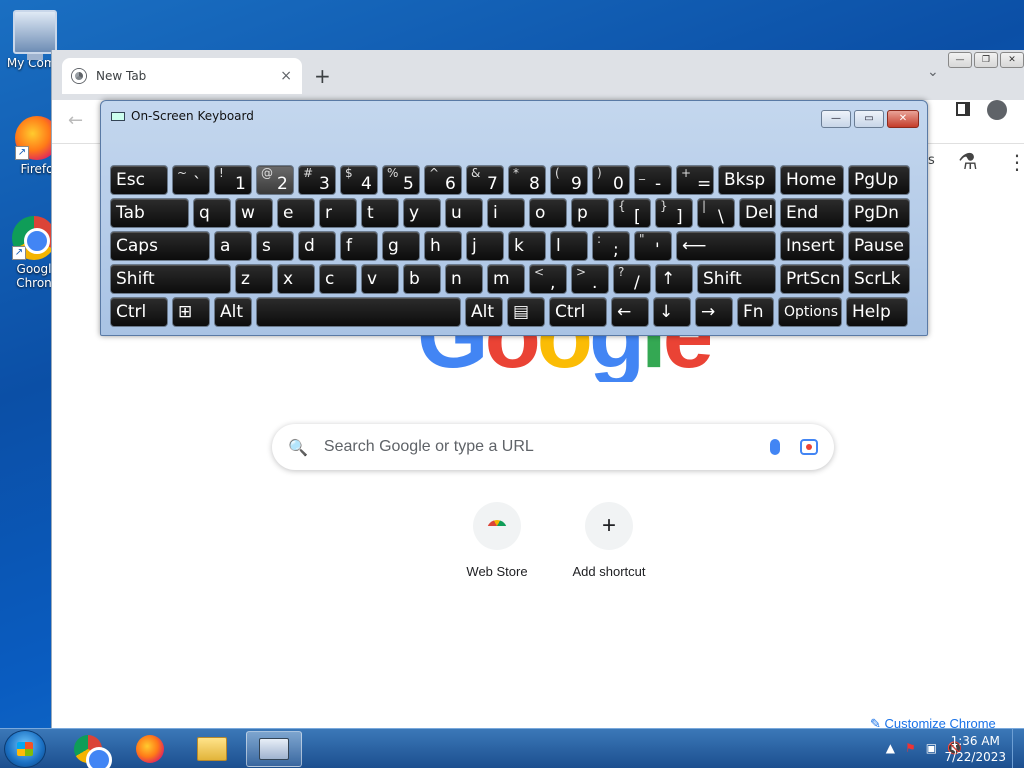 The image size is (1024, 768). I want to click on key-scrlk: ScrLk, so click(879, 279).